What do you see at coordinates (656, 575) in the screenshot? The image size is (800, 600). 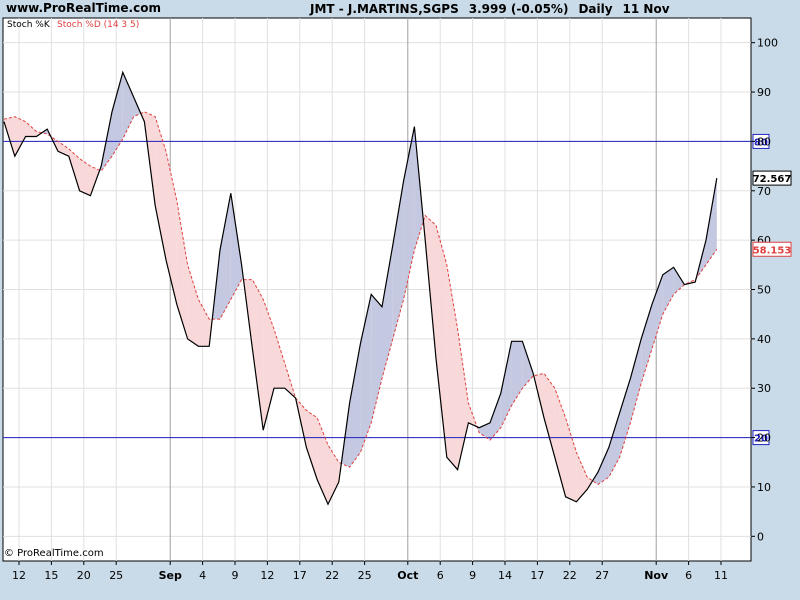 I see `x-tick-label: Nov` at bounding box center [656, 575].